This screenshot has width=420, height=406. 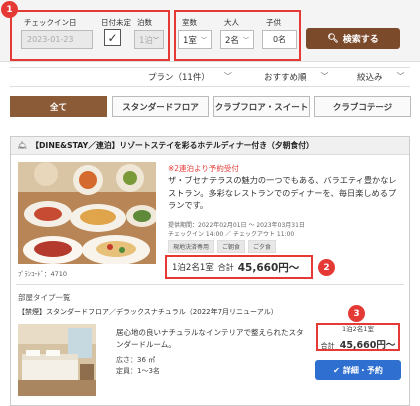 What do you see at coordinates (172, 145) in the screenshot?
I see `plan-title: 【DINE&STAY／連泊】リゾートステイを彩るホテルディナー付き（夕朝食付）` at bounding box center [172, 145].